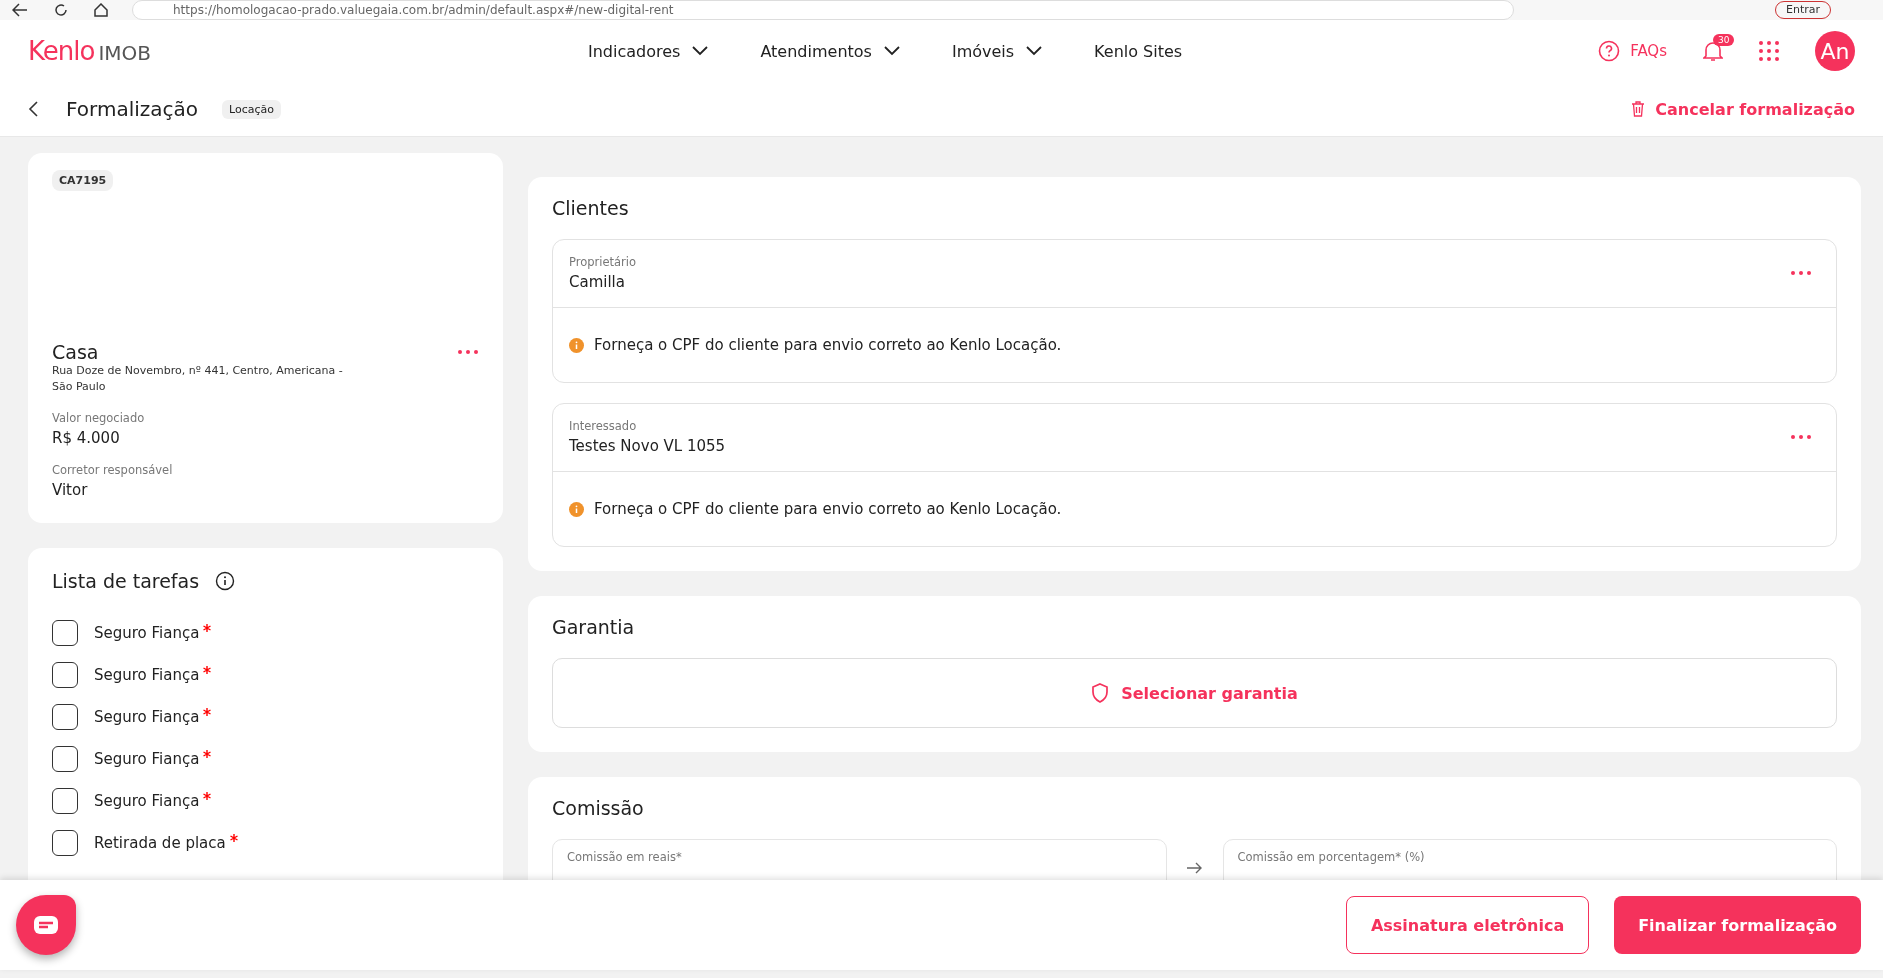 The width and height of the screenshot is (1883, 978). Describe the element at coordinates (647, 446) in the screenshot. I see `client-name: Testes Novo VL 1055` at that location.